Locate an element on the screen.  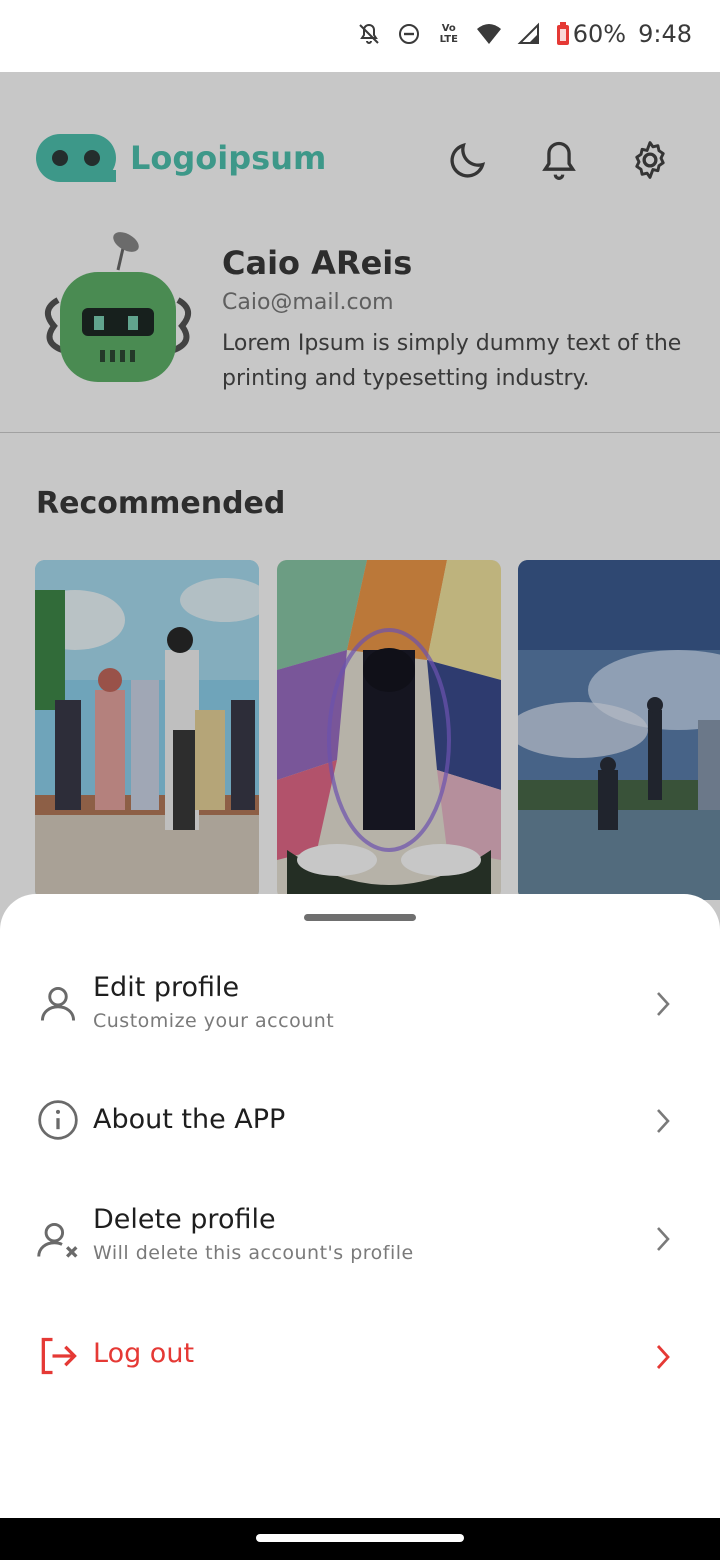
menu-item-title: Edit profile is located at coordinates (166, 987).